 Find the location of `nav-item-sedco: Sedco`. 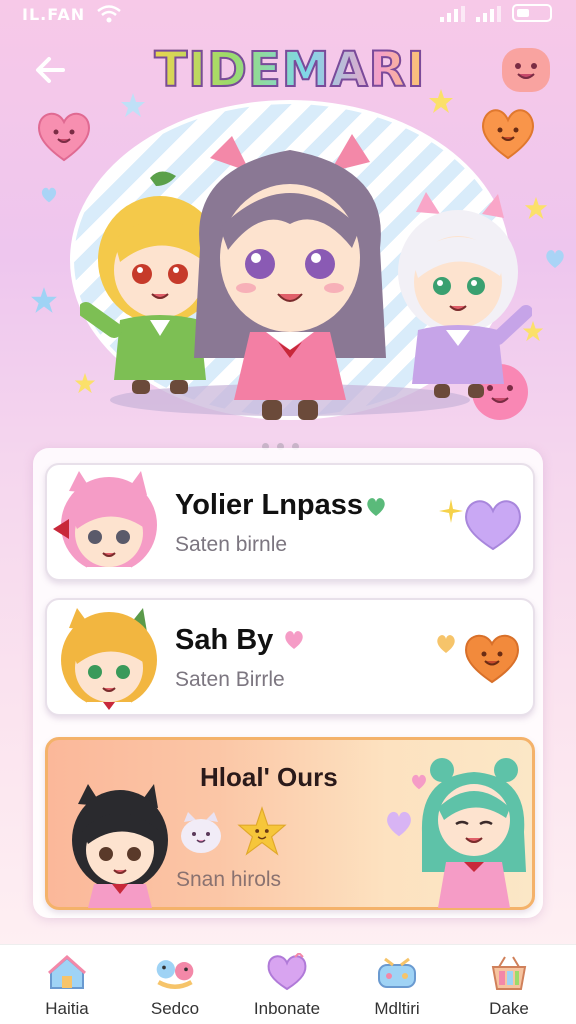

nav-item-sedco: Sedco is located at coordinates (175, 984).